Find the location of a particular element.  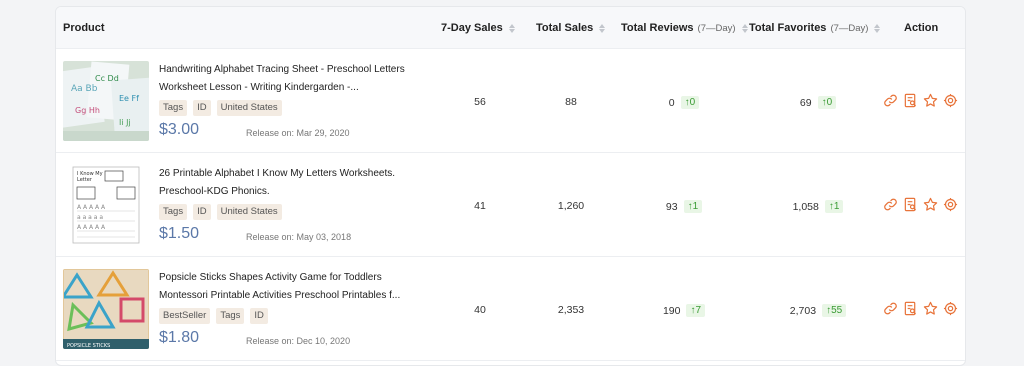

favorites-delta: ↑0 is located at coordinates (827, 102).